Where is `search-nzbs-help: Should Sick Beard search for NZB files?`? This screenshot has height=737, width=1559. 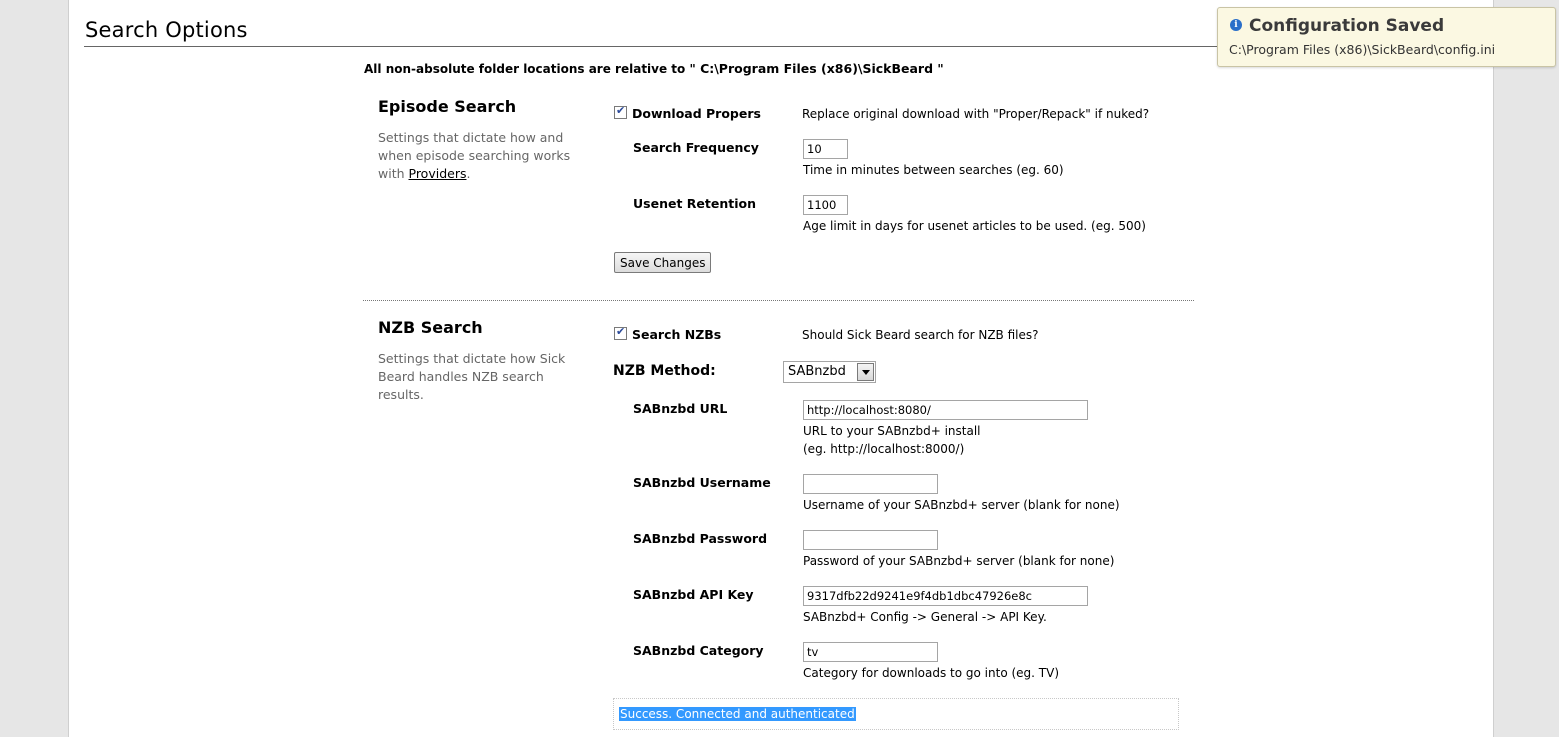 search-nzbs-help: Should Sick Beard search for NZB files? is located at coordinates (920, 335).